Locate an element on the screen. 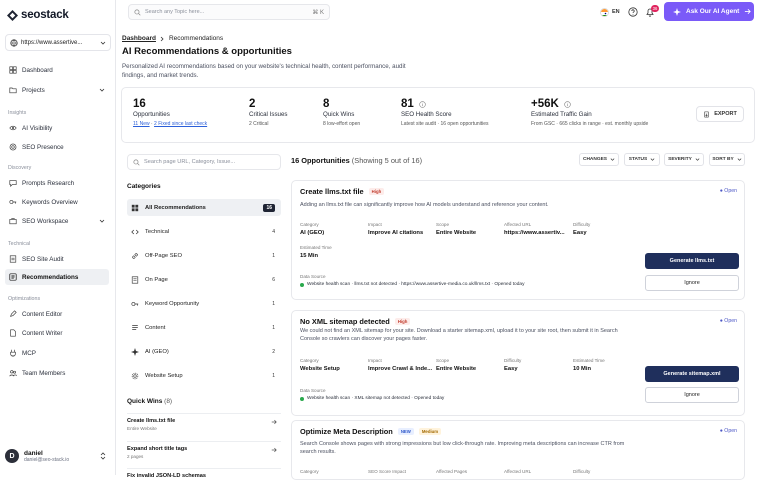 This screenshot has width=760, height=480. logo-icon is located at coordinates (12, 15).